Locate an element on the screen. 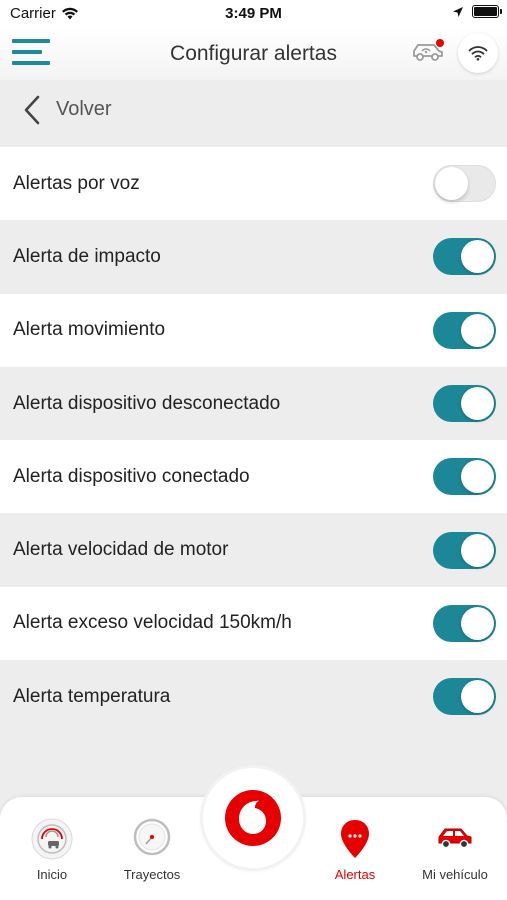 This screenshot has height=900, width=507. home-indicator-area is located at coordinates (253, 896).